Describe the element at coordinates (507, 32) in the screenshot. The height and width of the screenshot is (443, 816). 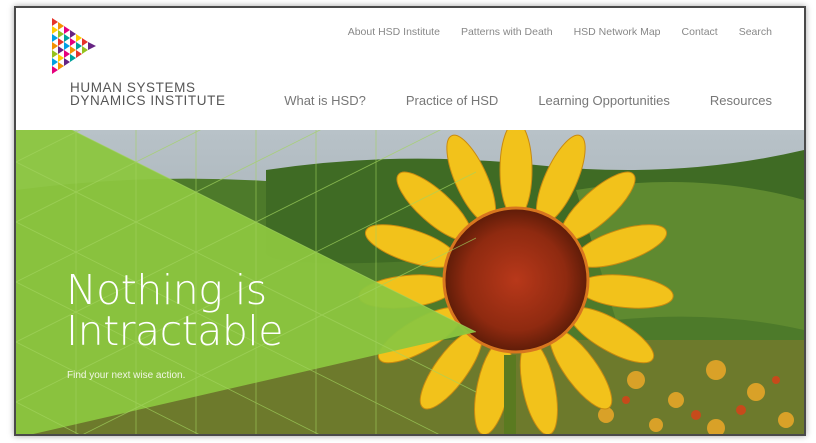
I see `nav-patterns-with-death: Patterns with Death` at that location.